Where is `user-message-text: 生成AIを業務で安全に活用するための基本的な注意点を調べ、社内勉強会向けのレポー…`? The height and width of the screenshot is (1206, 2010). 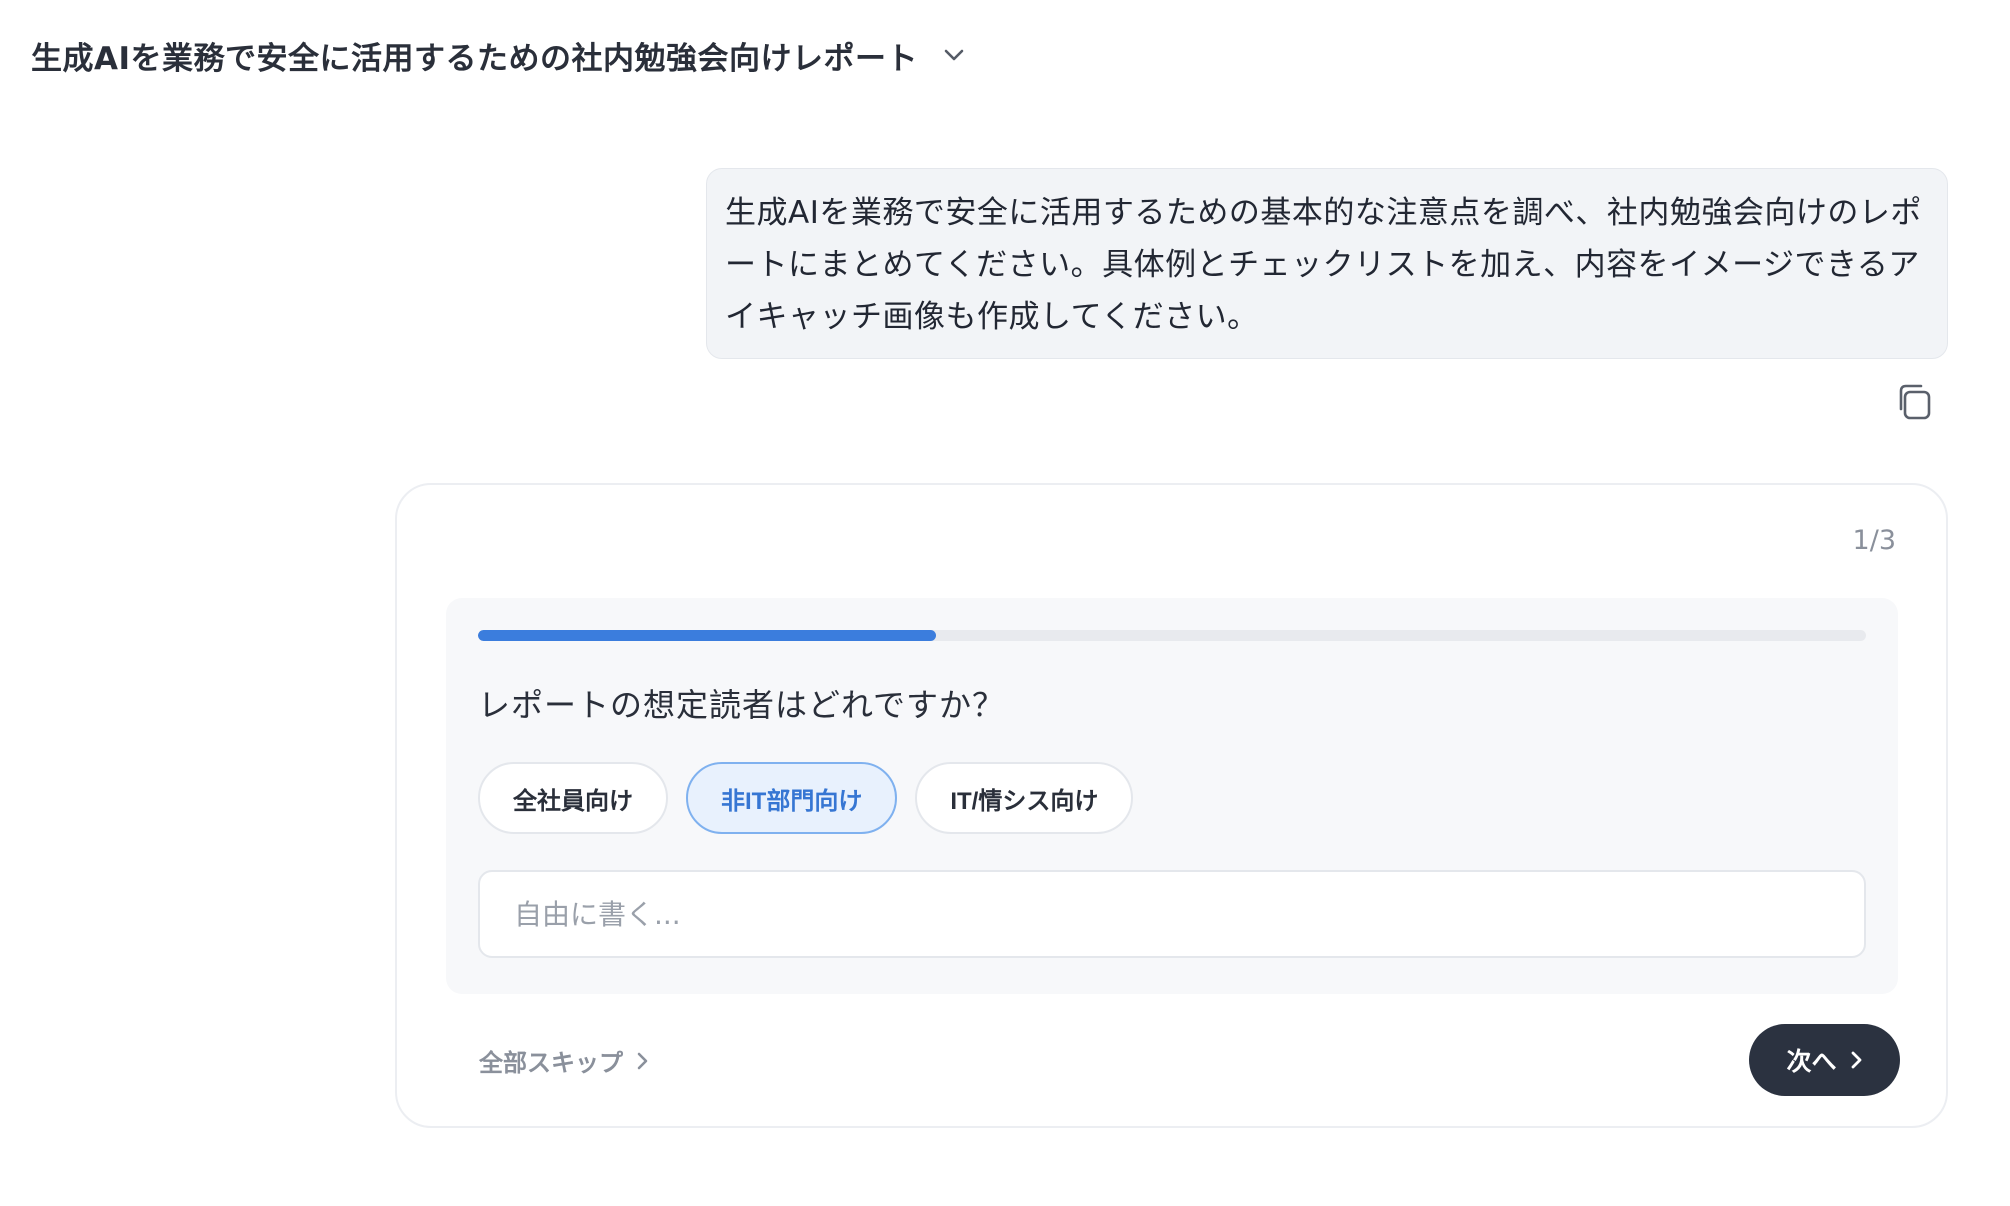
user-message-text: 生成AIを業務で安全に活用するための基本的な注意点を調べ、社内勉強会向けのレポー… is located at coordinates (1323, 265).